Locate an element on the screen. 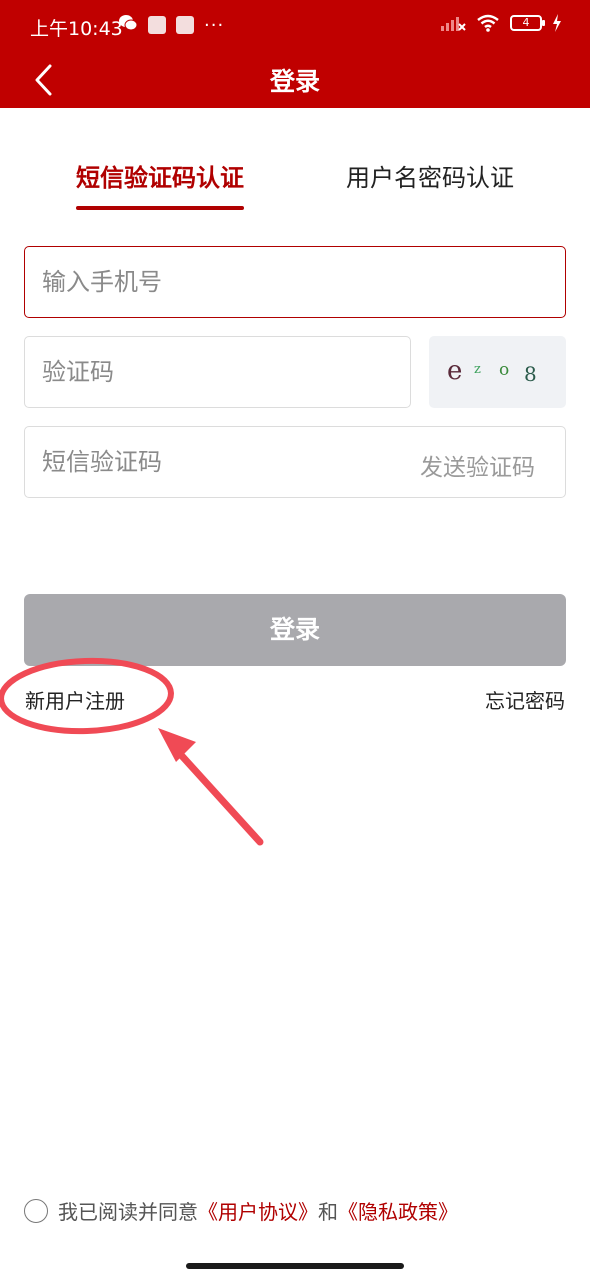  agreement-row: 我已阅读并同意 《用户协议》 和 《隐私政策》 is located at coordinates (241, 1210).